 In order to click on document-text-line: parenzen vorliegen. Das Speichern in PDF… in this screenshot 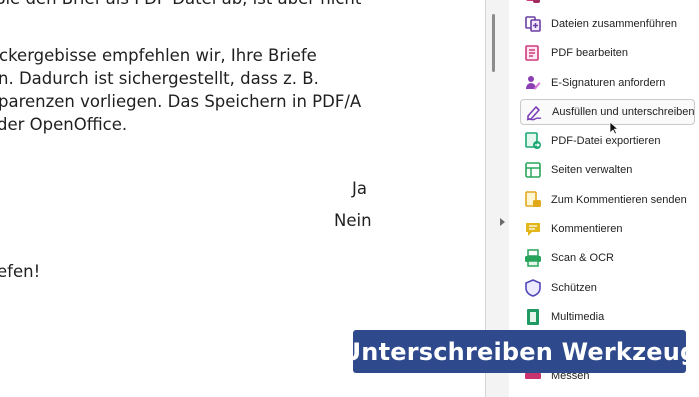, I will do `click(181, 101)`.